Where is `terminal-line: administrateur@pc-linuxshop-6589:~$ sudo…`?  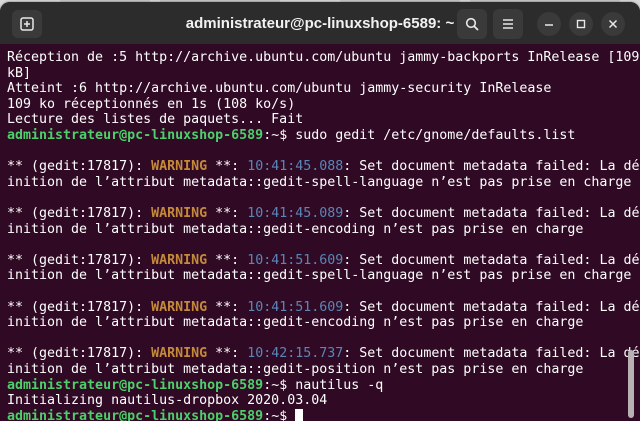
terminal-line: administrateur@pc-linuxshop-6589:~$ sudo… is located at coordinates (291, 136).